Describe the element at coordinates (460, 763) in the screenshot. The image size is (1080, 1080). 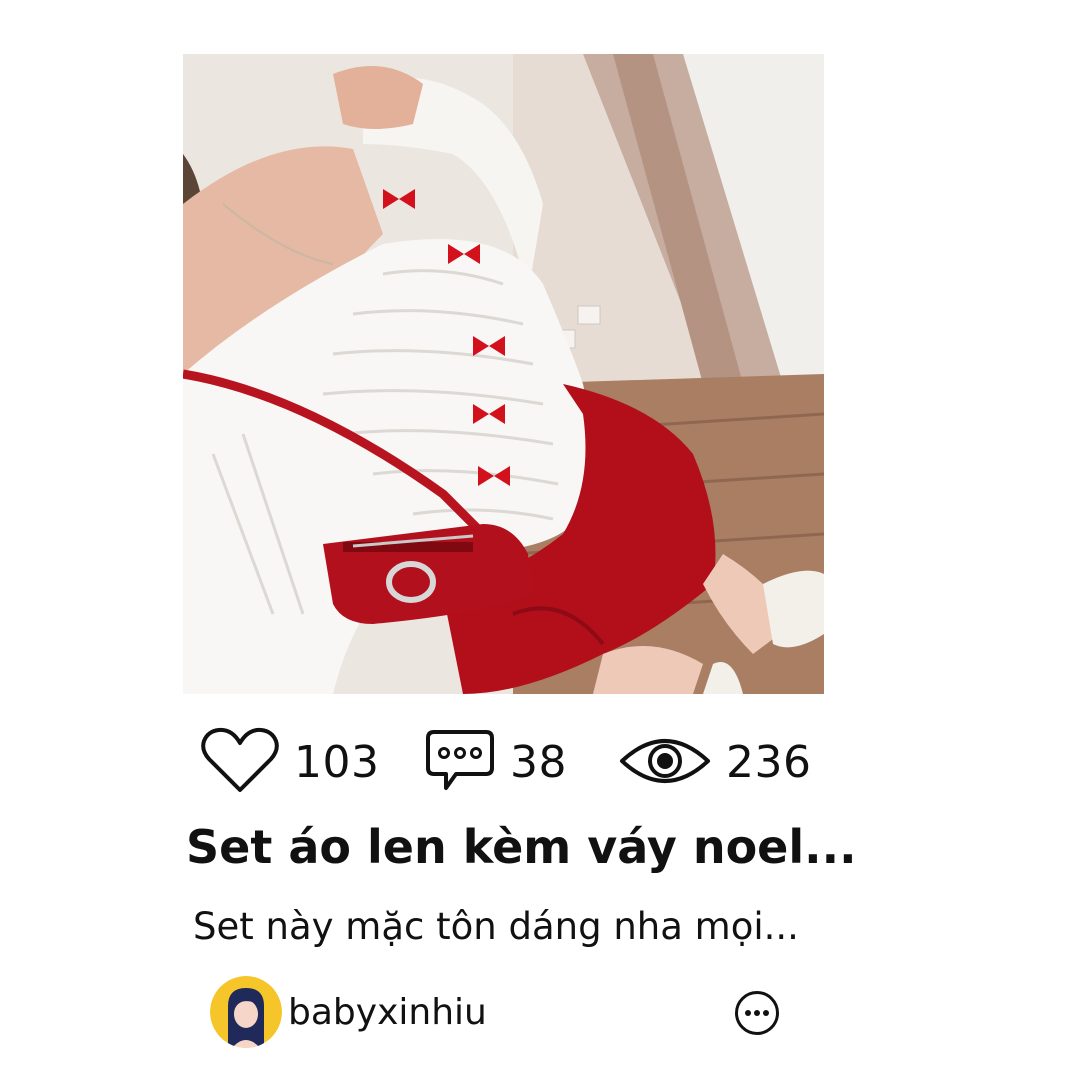
I see `comment-icon` at that location.